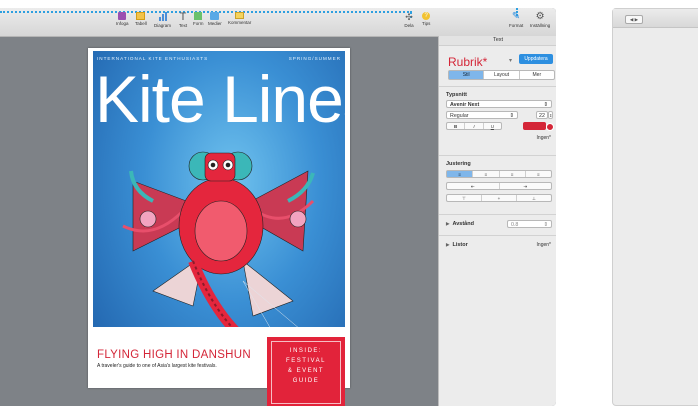  What do you see at coordinates (542, 115) in the screenshot?
I see `font-size-field: 22` at bounding box center [542, 115].